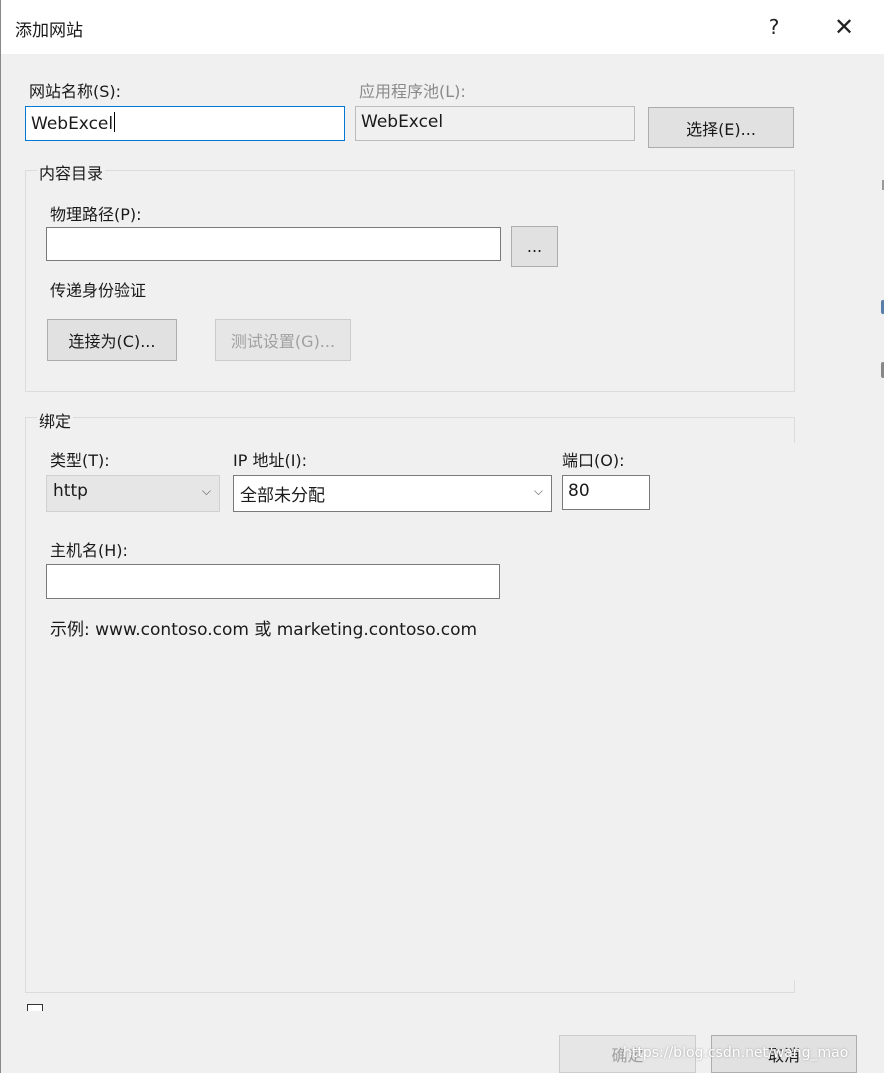 The height and width of the screenshot is (1073, 884). Describe the element at coordinates (96, 214) in the screenshot. I see `physical-path-label: 物理路径(P):` at that location.